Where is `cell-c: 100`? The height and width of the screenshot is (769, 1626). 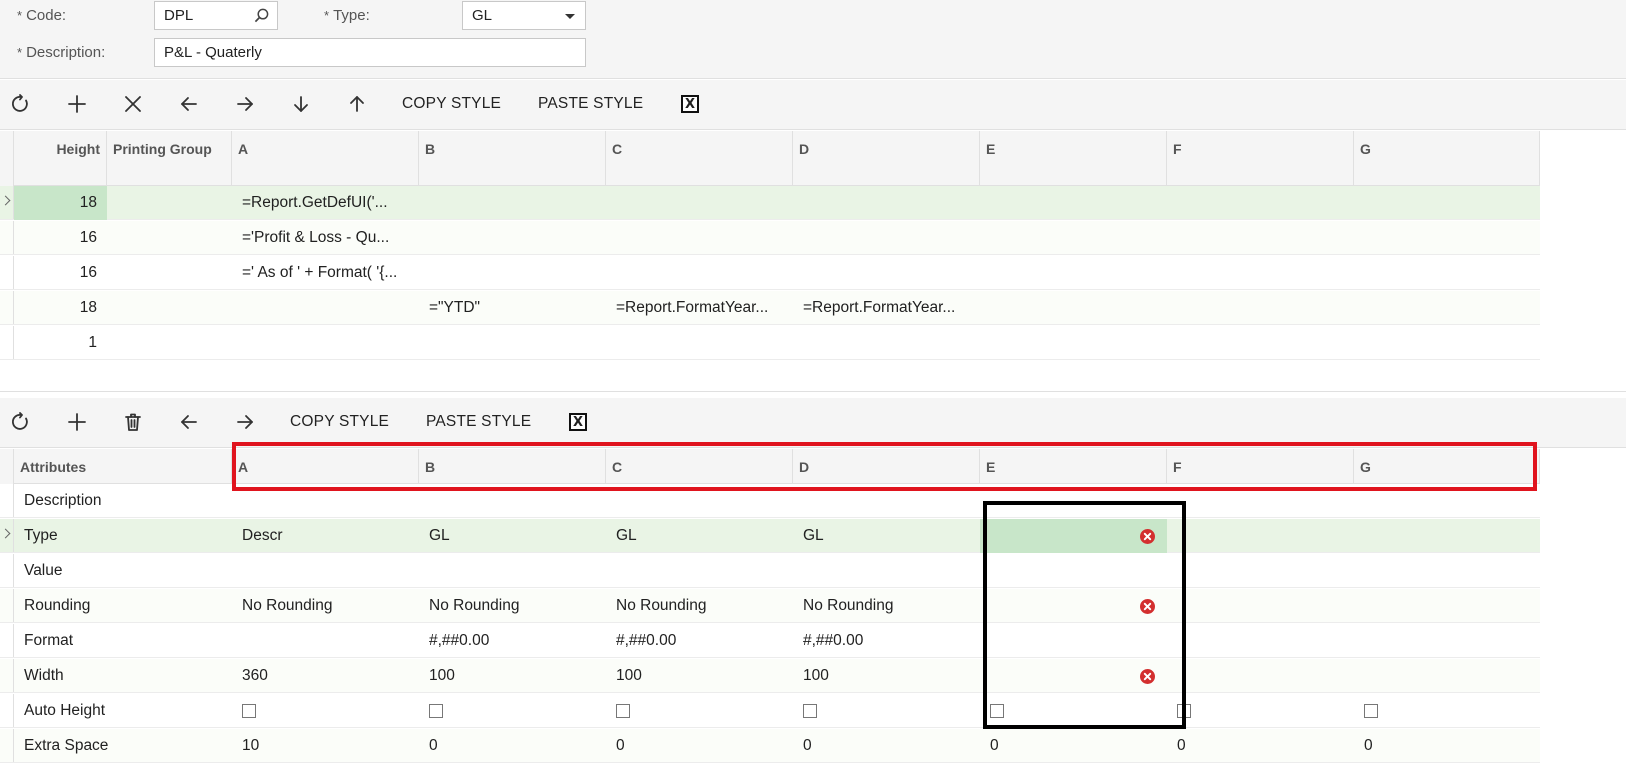 cell-c: 100 is located at coordinates (699, 676).